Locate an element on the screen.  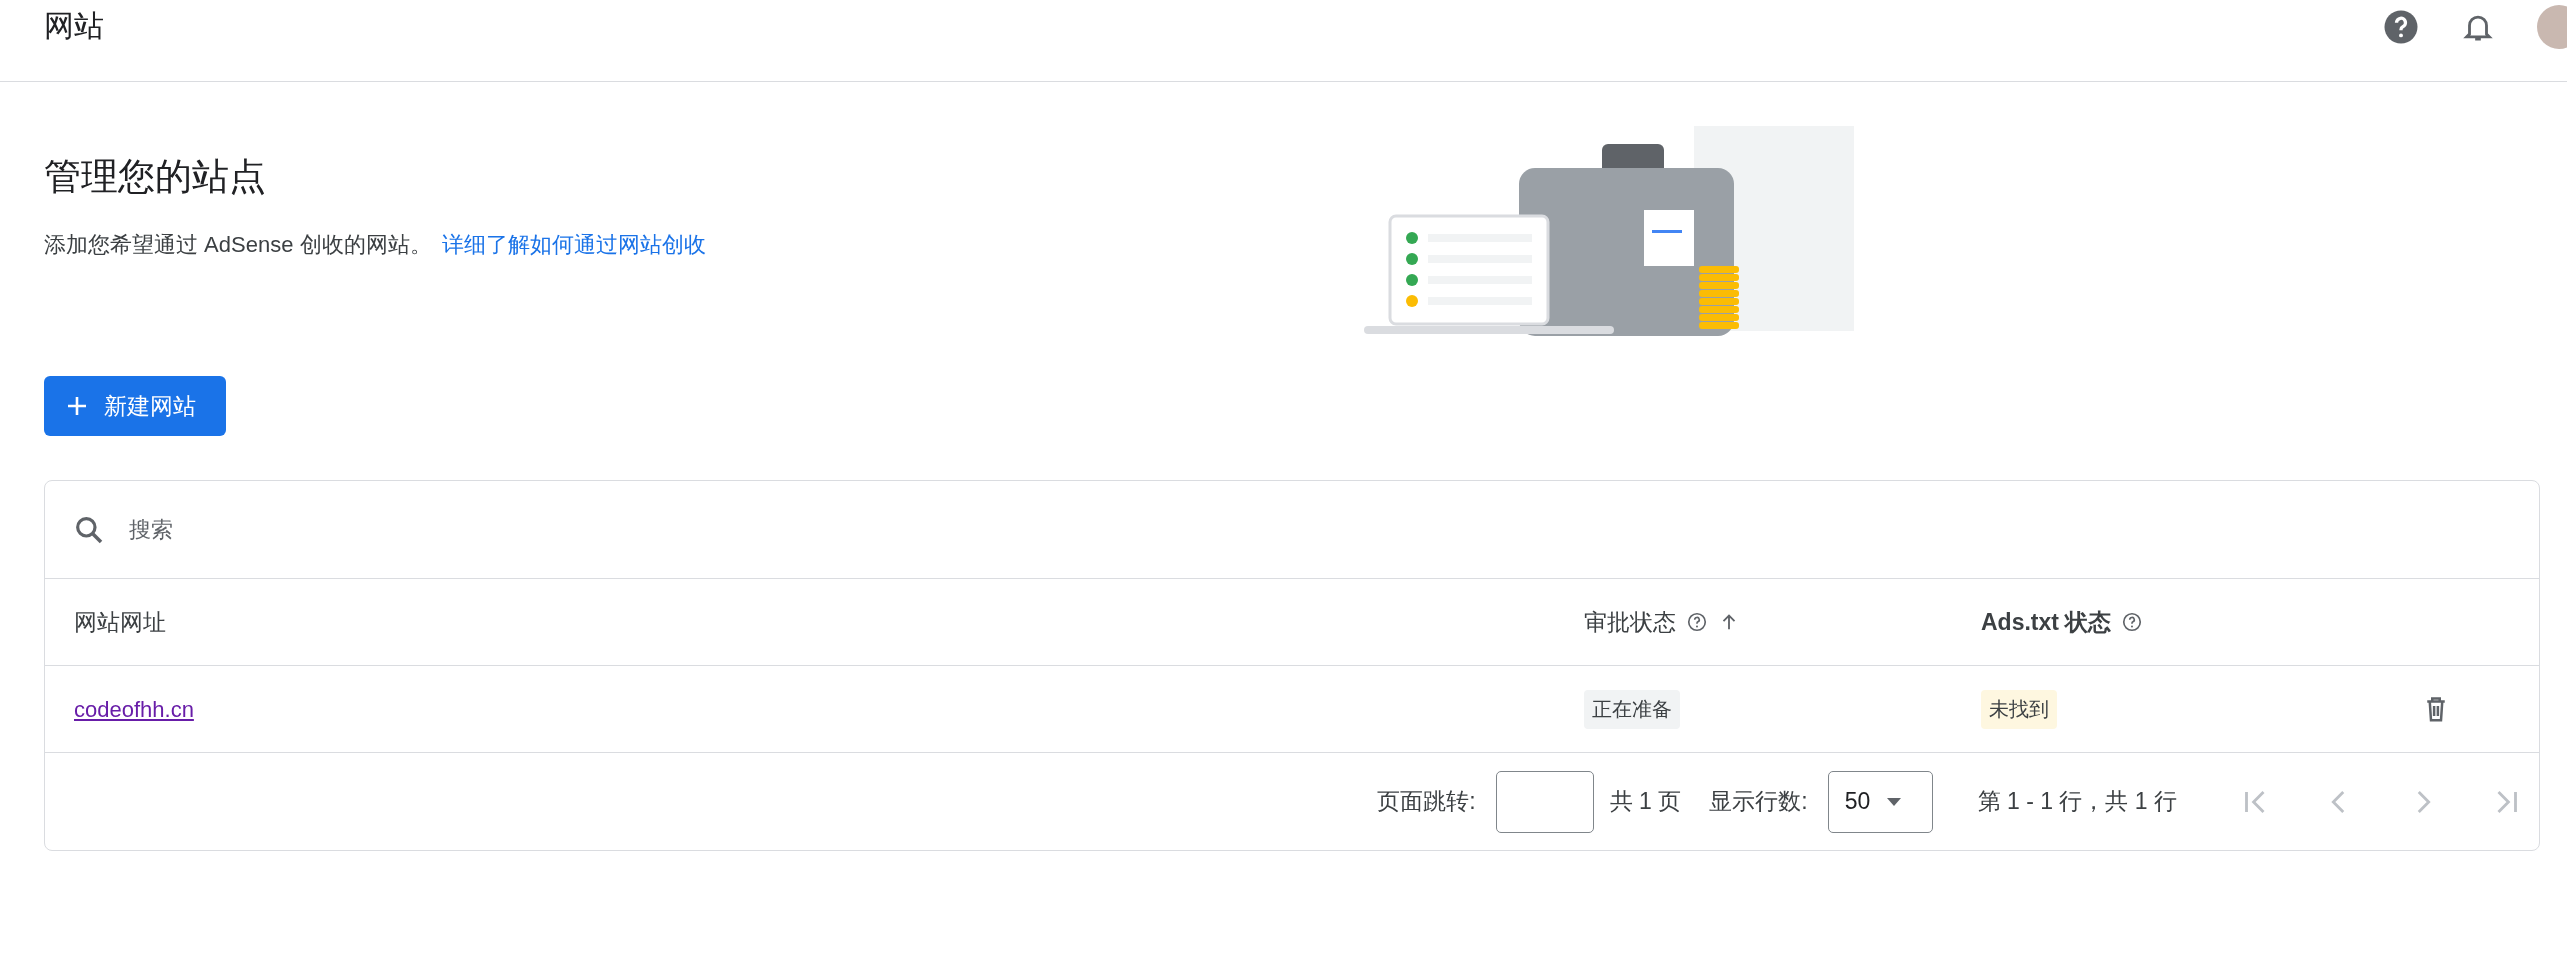
caret-icon is located at coordinates (1894, 801).